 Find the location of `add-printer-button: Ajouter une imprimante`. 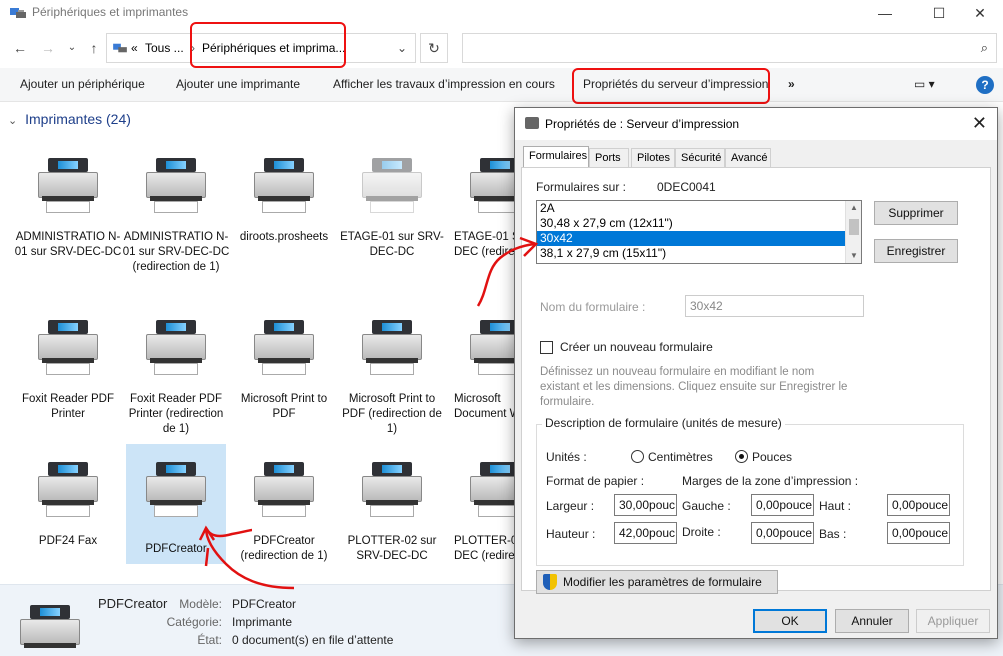

add-printer-button: Ajouter une imprimante is located at coordinates (238, 84).